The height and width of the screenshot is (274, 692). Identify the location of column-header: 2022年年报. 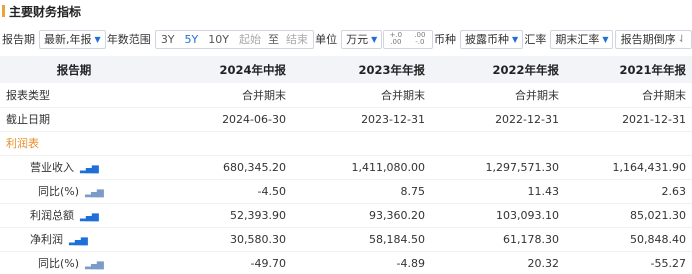
(498, 69).